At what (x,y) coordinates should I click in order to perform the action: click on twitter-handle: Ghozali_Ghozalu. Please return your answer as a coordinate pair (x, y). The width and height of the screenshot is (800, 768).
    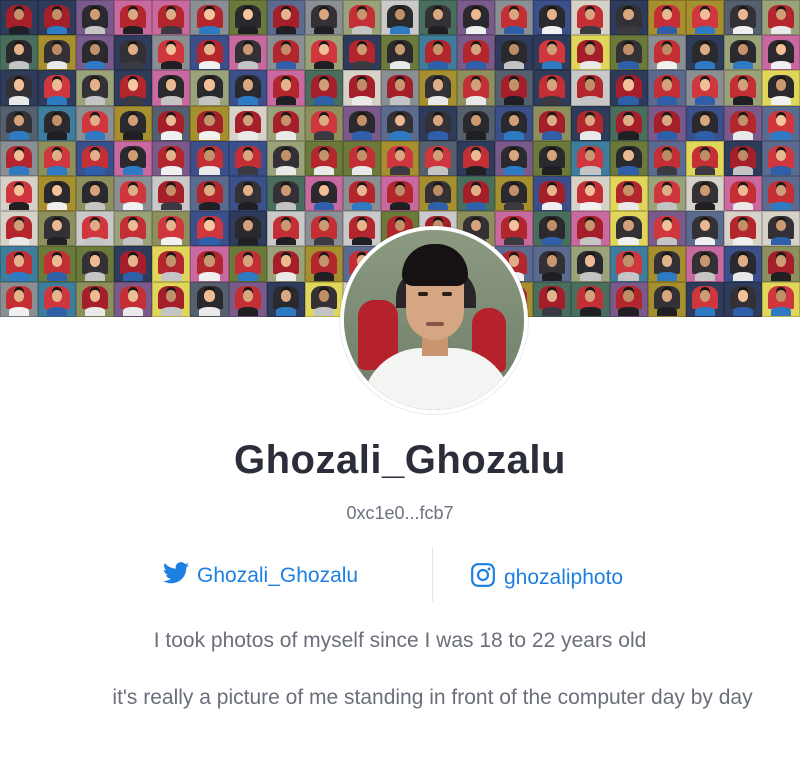
    Looking at the image, I should click on (278, 575).